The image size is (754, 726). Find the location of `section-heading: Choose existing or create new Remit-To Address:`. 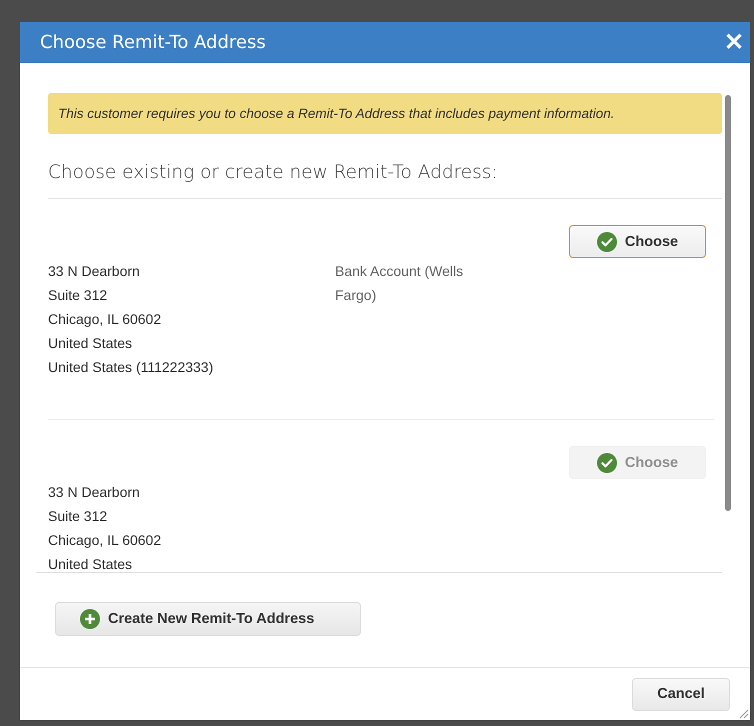

section-heading: Choose existing or create new Remit-To Address: is located at coordinates (385, 166).